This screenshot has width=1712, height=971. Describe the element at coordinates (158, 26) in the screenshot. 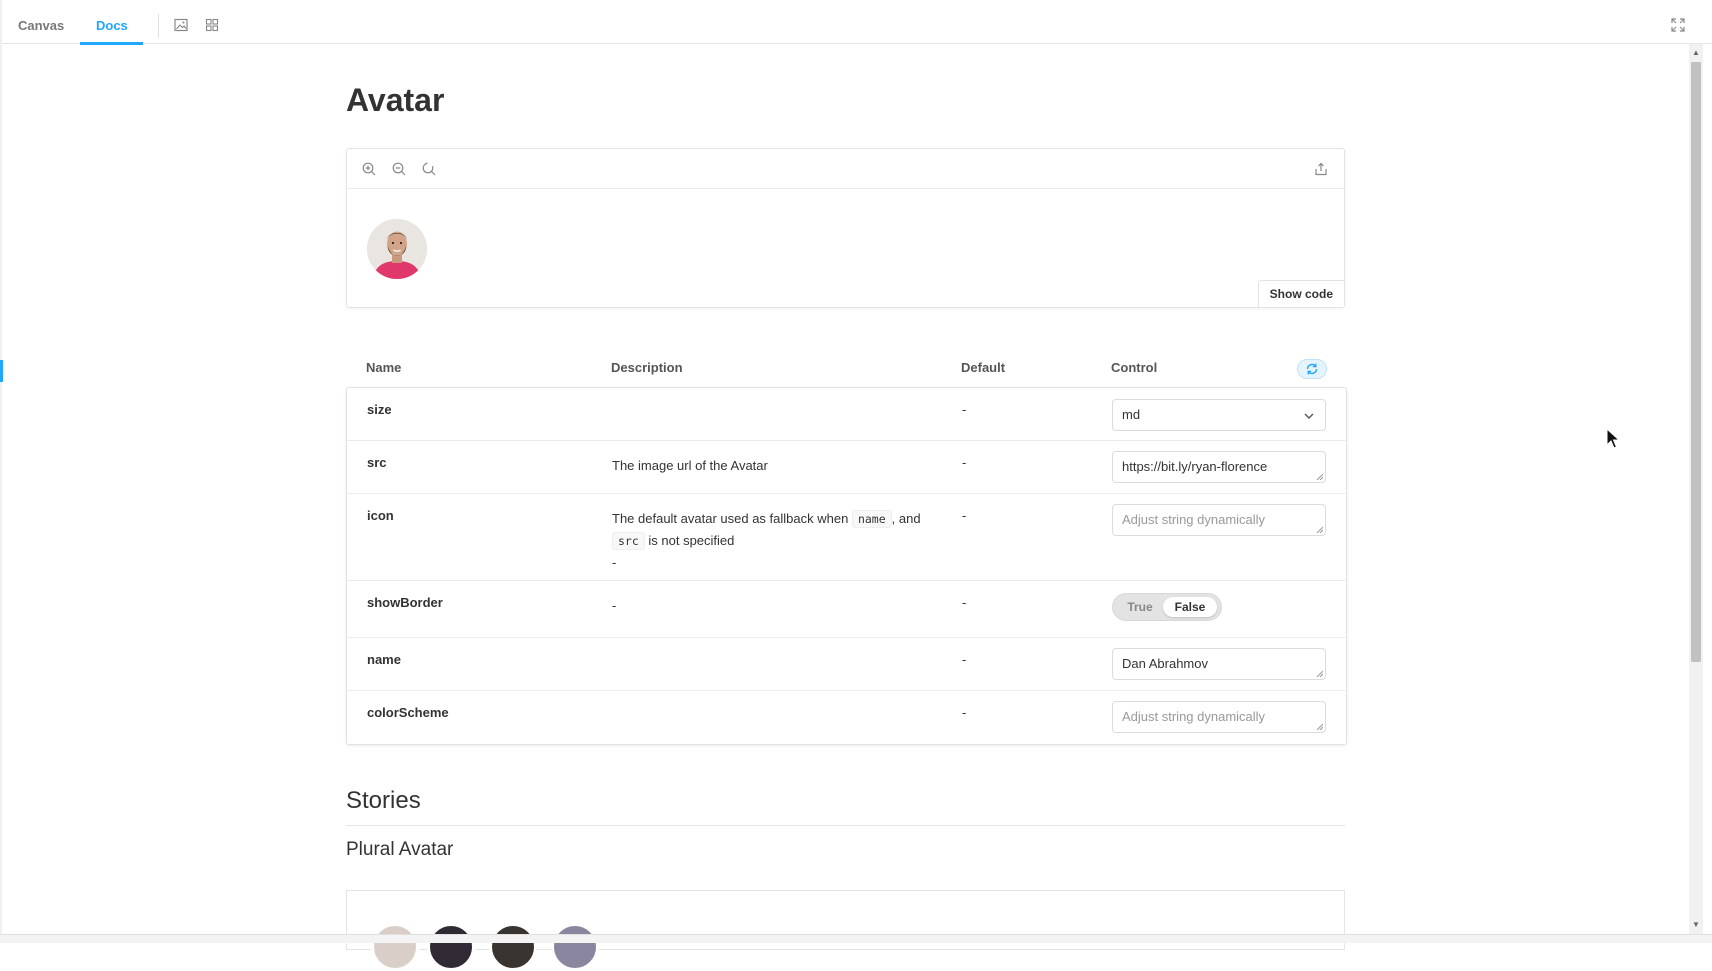

I see `toolbar-divider` at that location.